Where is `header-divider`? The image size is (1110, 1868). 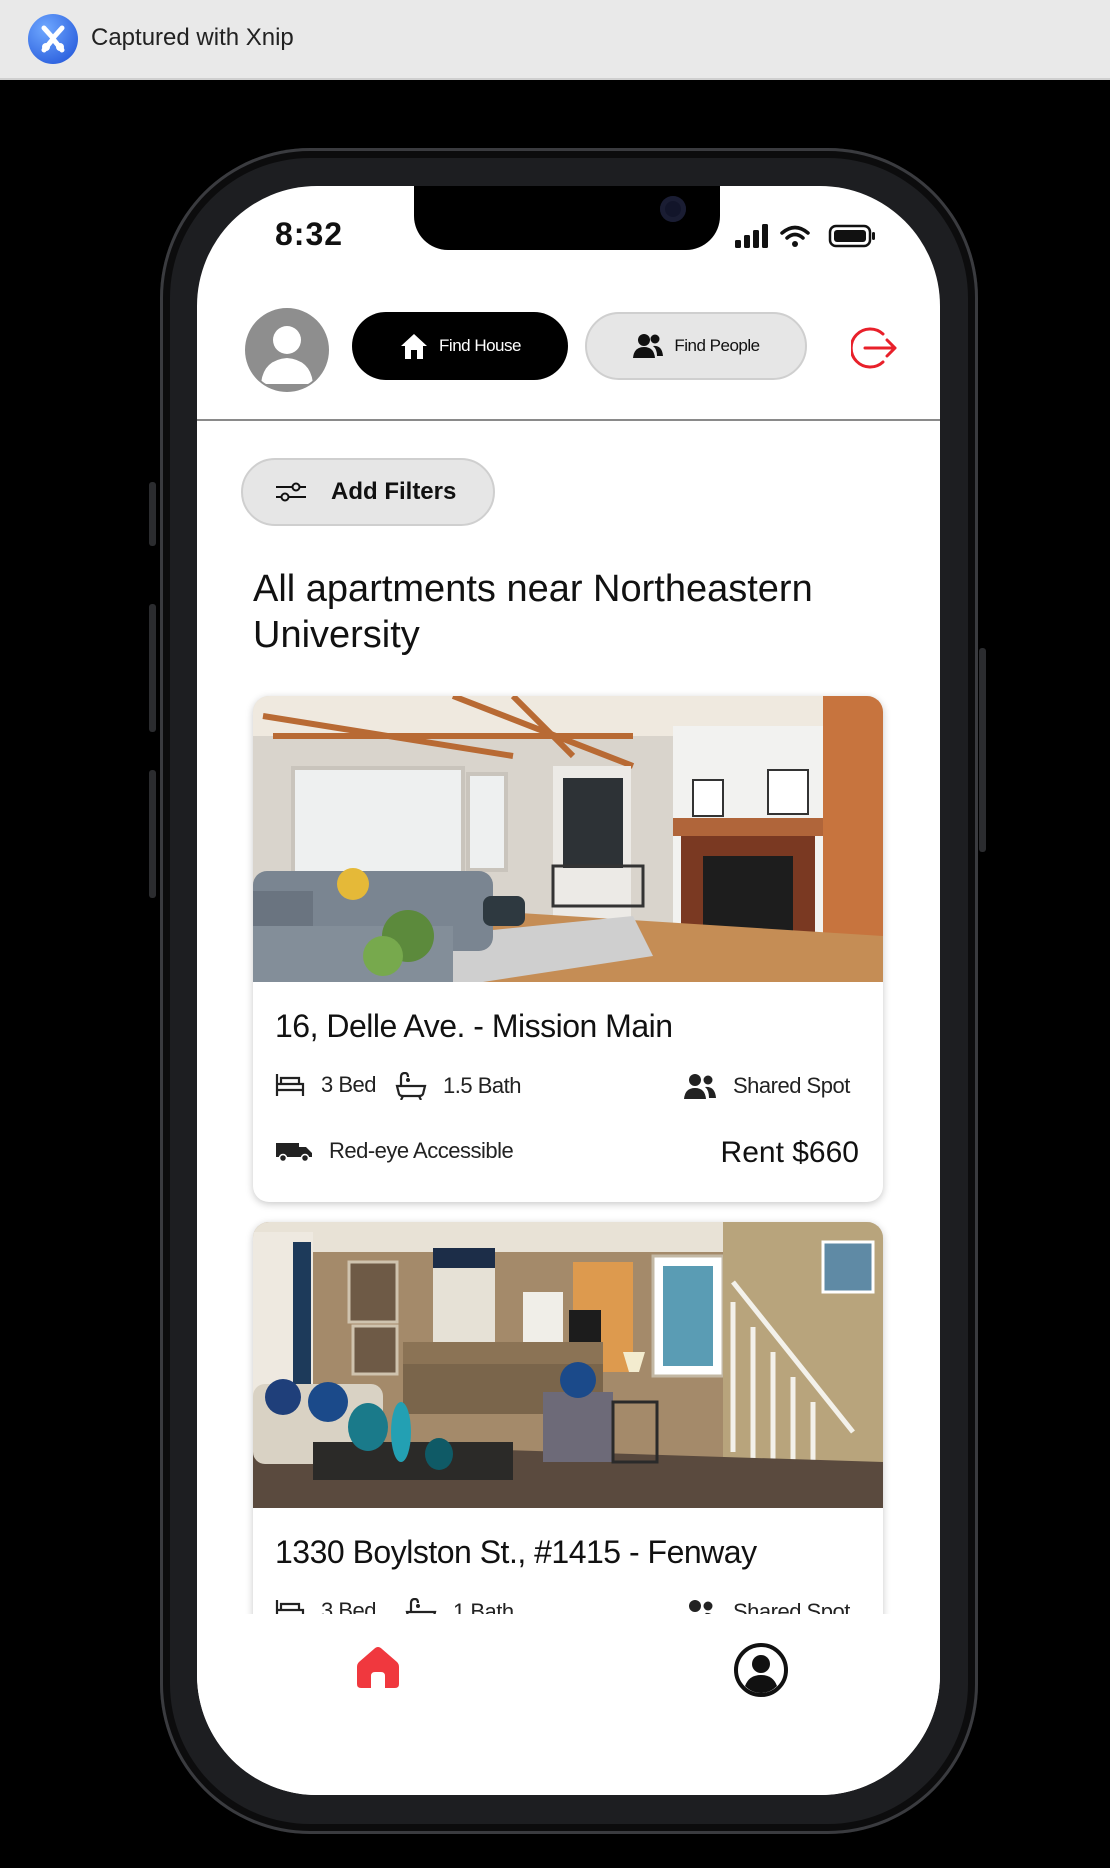 header-divider is located at coordinates (568, 420).